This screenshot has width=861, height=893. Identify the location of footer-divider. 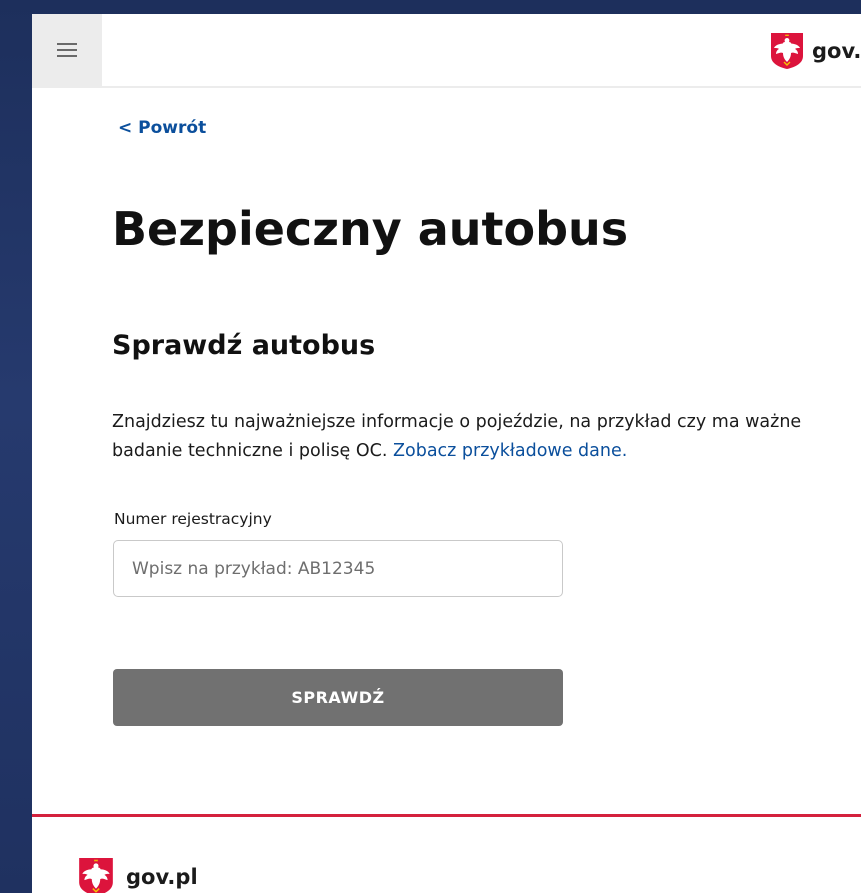
(446, 815).